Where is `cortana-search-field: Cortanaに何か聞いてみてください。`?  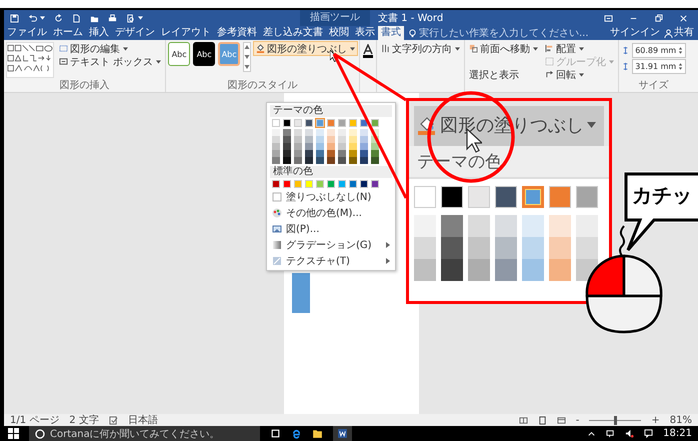
cortana-search-field: Cortanaに何か聞いてみてください。 is located at coordinates (144, 433).